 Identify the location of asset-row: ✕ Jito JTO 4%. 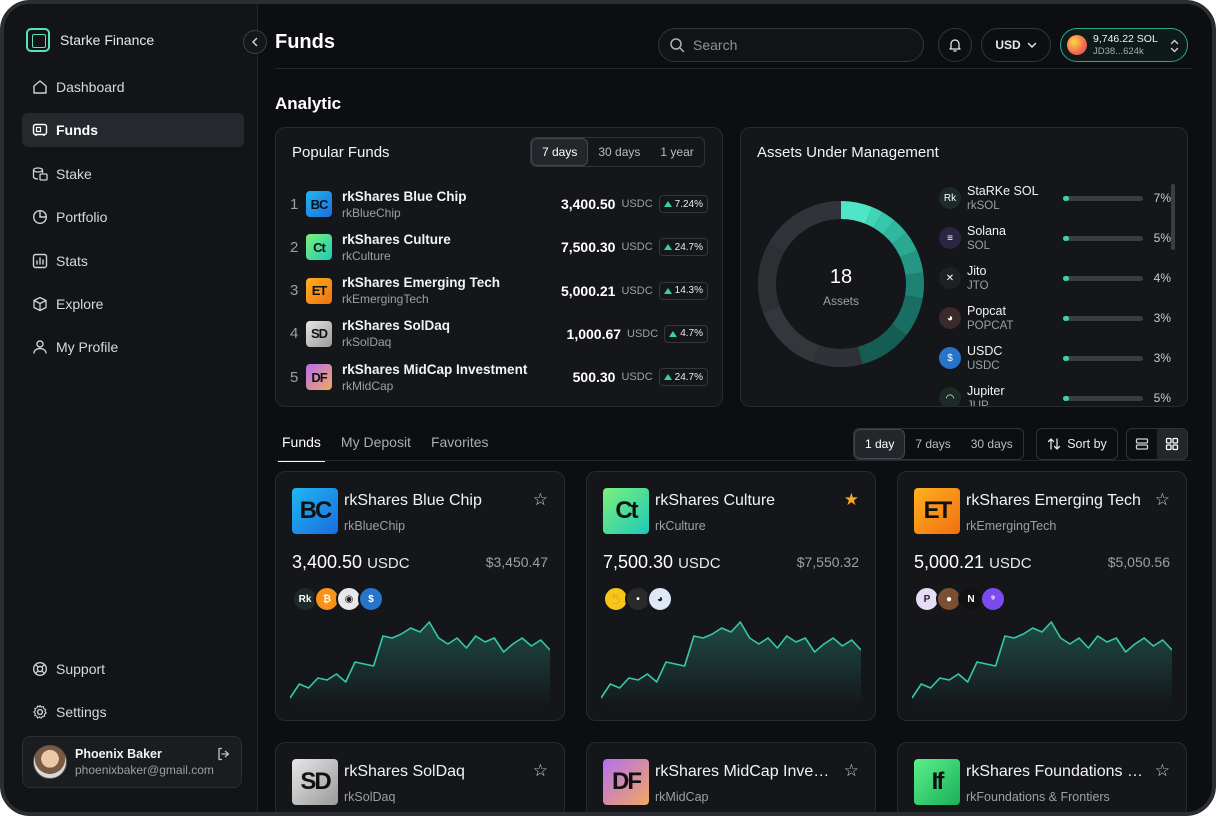
(1055, 278).